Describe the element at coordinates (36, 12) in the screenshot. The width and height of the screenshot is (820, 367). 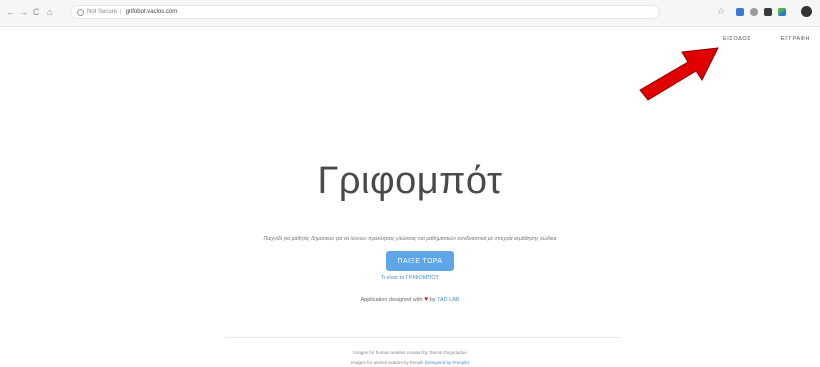
I see `reload-icon: C` at that location.